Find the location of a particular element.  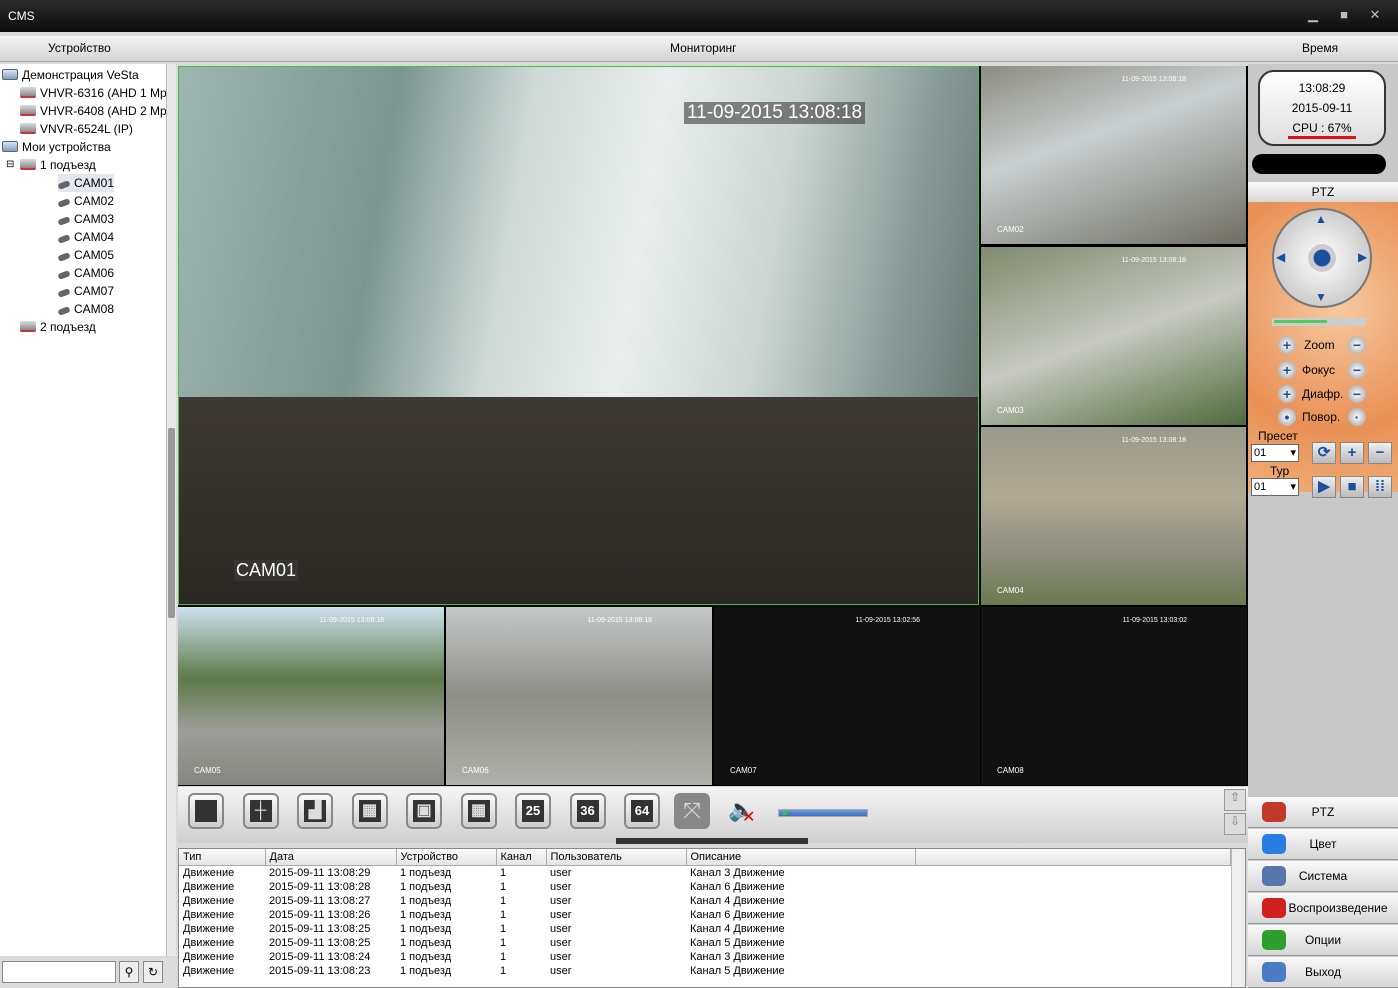

tree-item-cam05: CAM05 is located at coordinates (85, 255).